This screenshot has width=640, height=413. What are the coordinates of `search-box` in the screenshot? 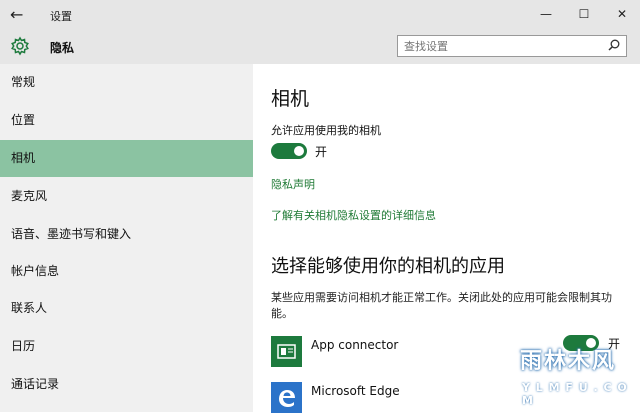 It's located at (512, 46).